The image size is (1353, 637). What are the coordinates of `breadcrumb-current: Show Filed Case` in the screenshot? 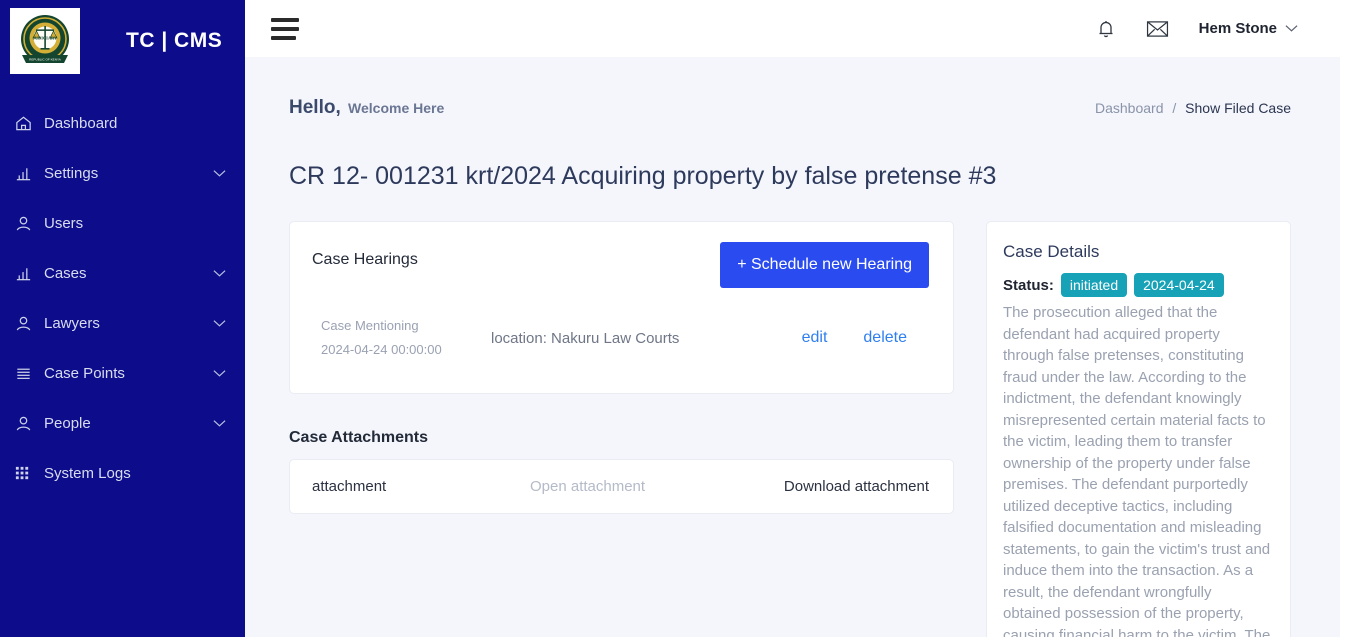 It's located at (1238, 108).